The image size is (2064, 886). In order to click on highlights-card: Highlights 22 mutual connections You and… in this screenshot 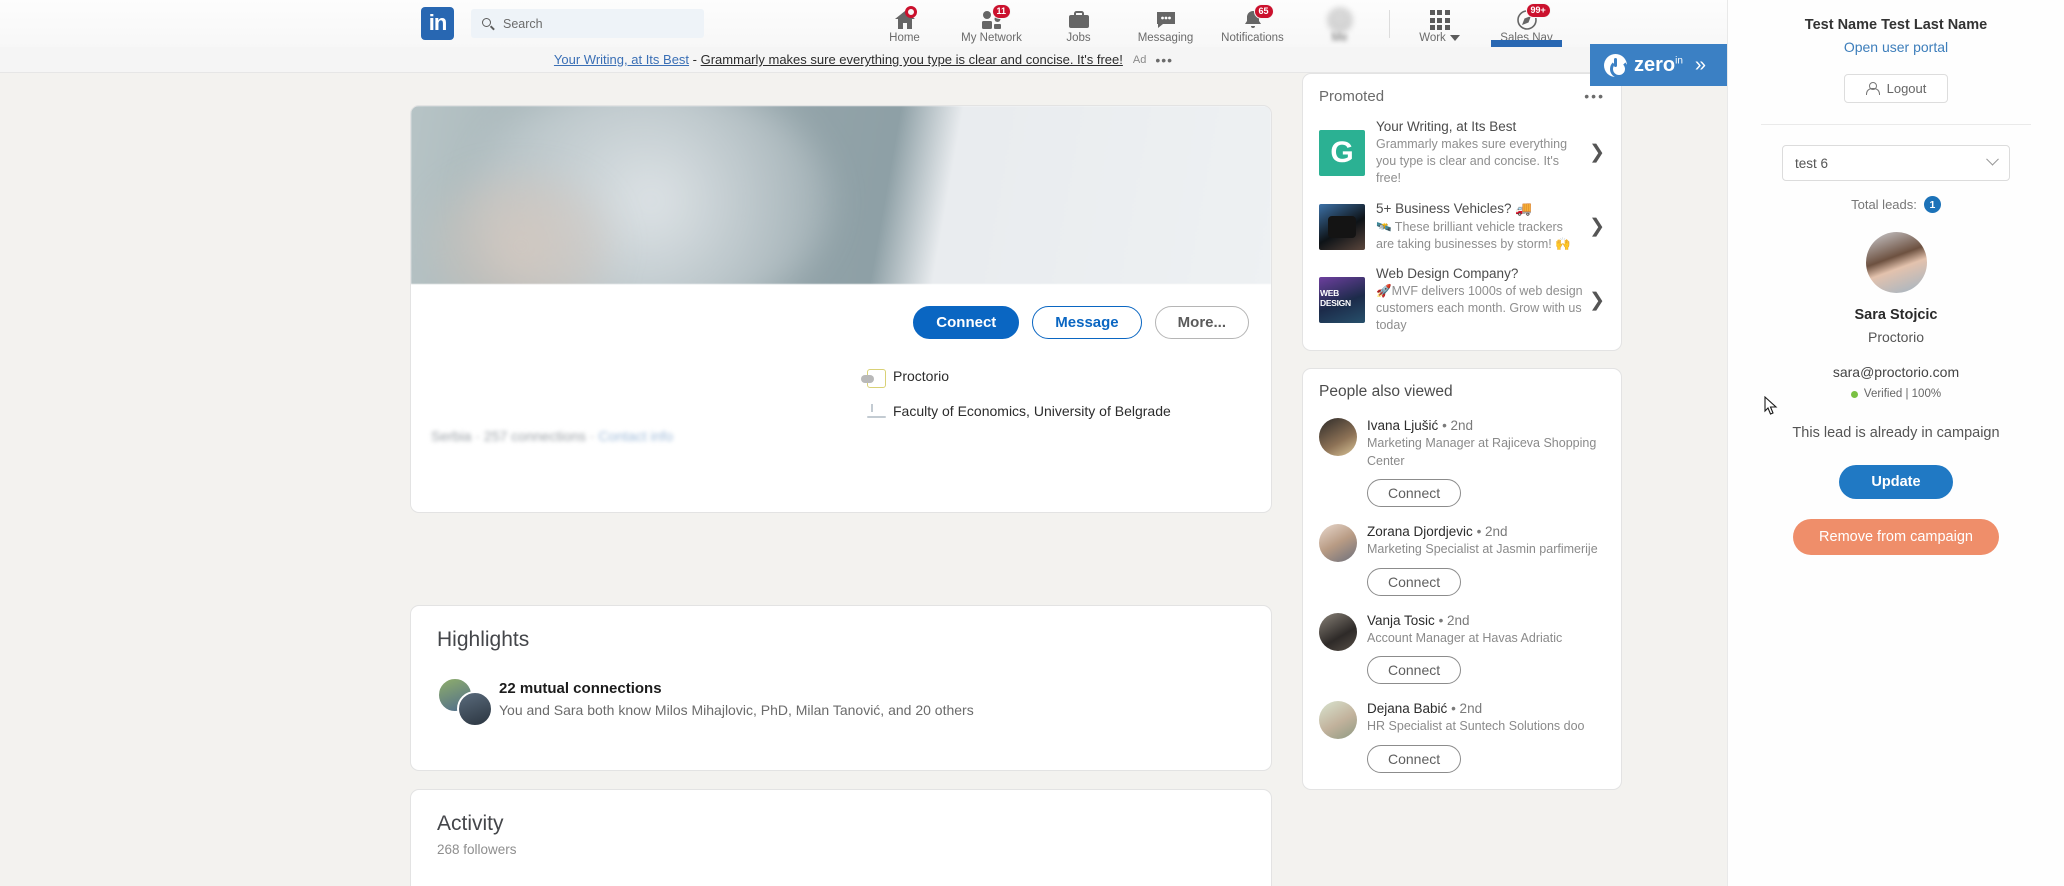, I will do `click(841, 688)`.